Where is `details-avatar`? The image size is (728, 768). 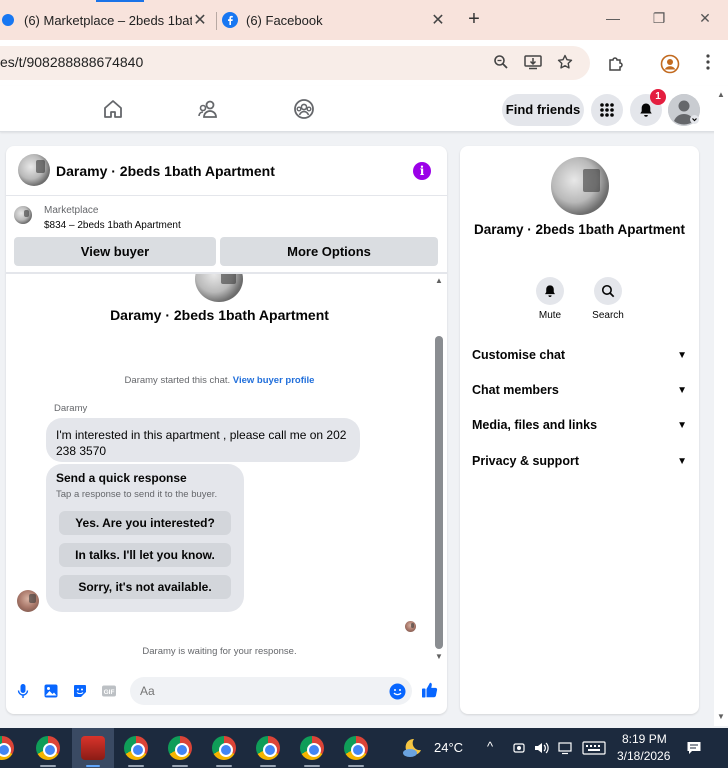
details-avatar is located at coordinates (580, 186).